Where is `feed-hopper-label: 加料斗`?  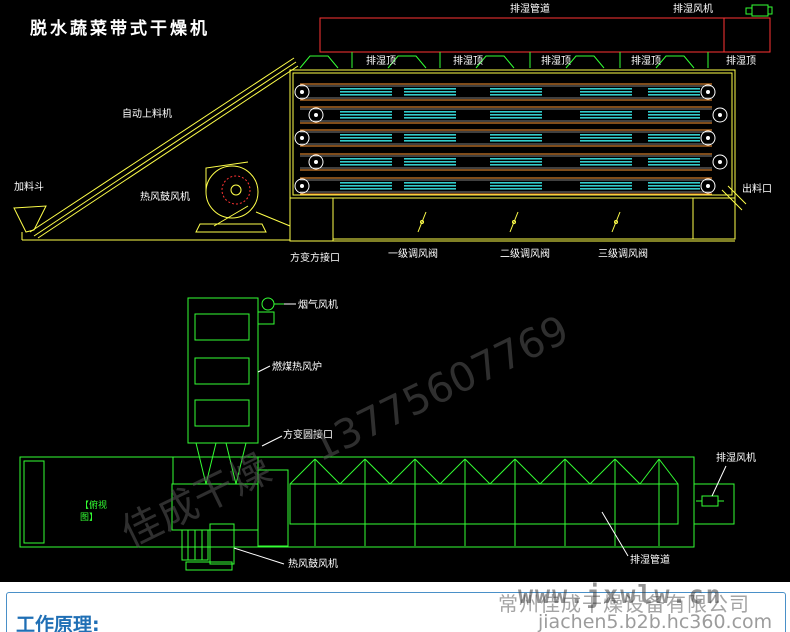
feed-hopper-label: 加料斗 is located at coordinates (29, 186).